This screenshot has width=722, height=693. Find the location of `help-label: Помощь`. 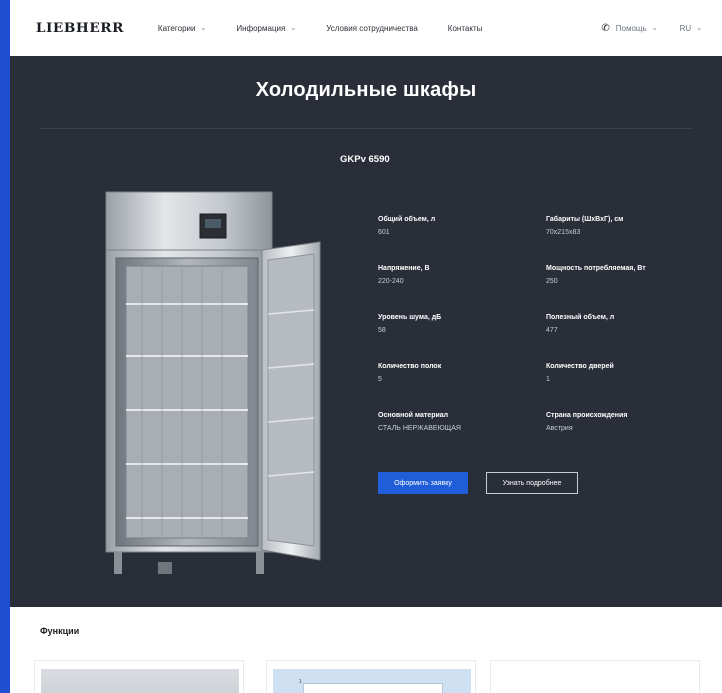

help-label: Помощь is located at coordinates (631, 28).